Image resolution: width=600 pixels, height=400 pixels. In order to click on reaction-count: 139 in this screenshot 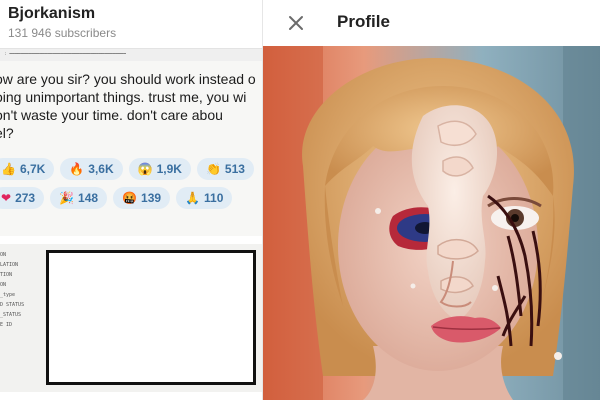, I will do `click(151, 198)`.